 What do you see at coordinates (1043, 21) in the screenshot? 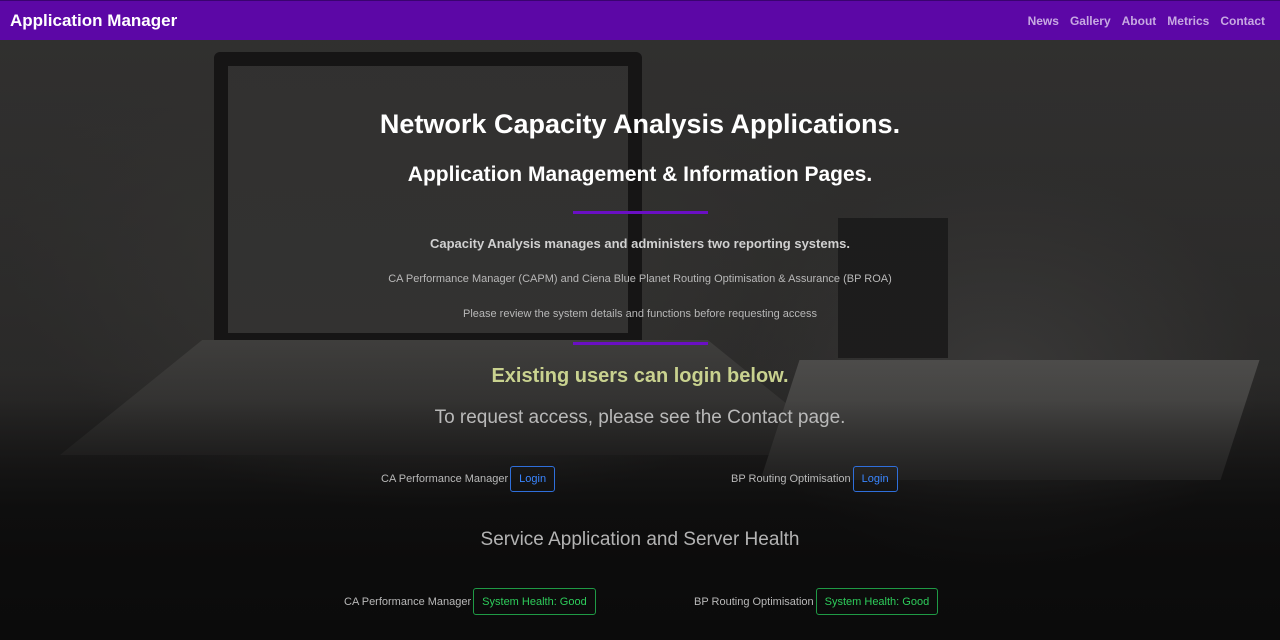
I see `nav-link-news: News` at bounding box center [1043, 21].